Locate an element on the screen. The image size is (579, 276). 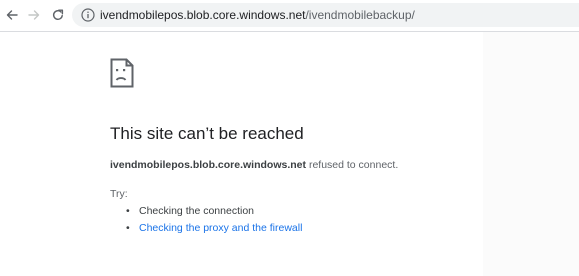
suggestion-item: • Checking the proxy and the firewall is located at coordinates (214, 229).